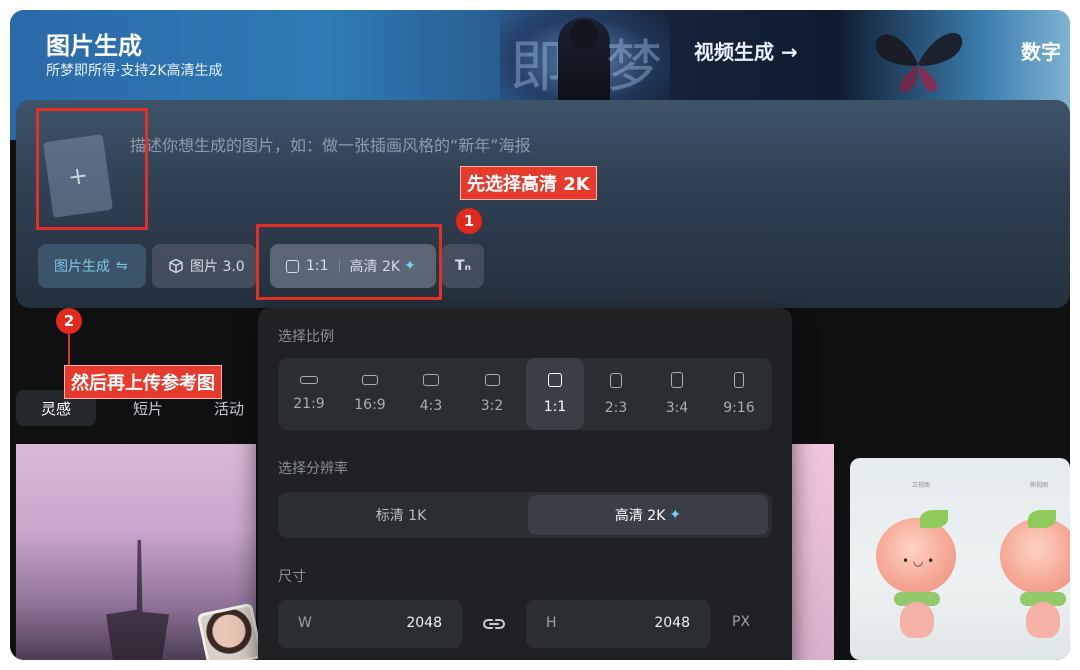 Image resolution: width=1080 pixels, height=670 pixels. Describe the element at coordinates (677, 380) in the screenshot. I see `ratio-3-4-icon` at that location.